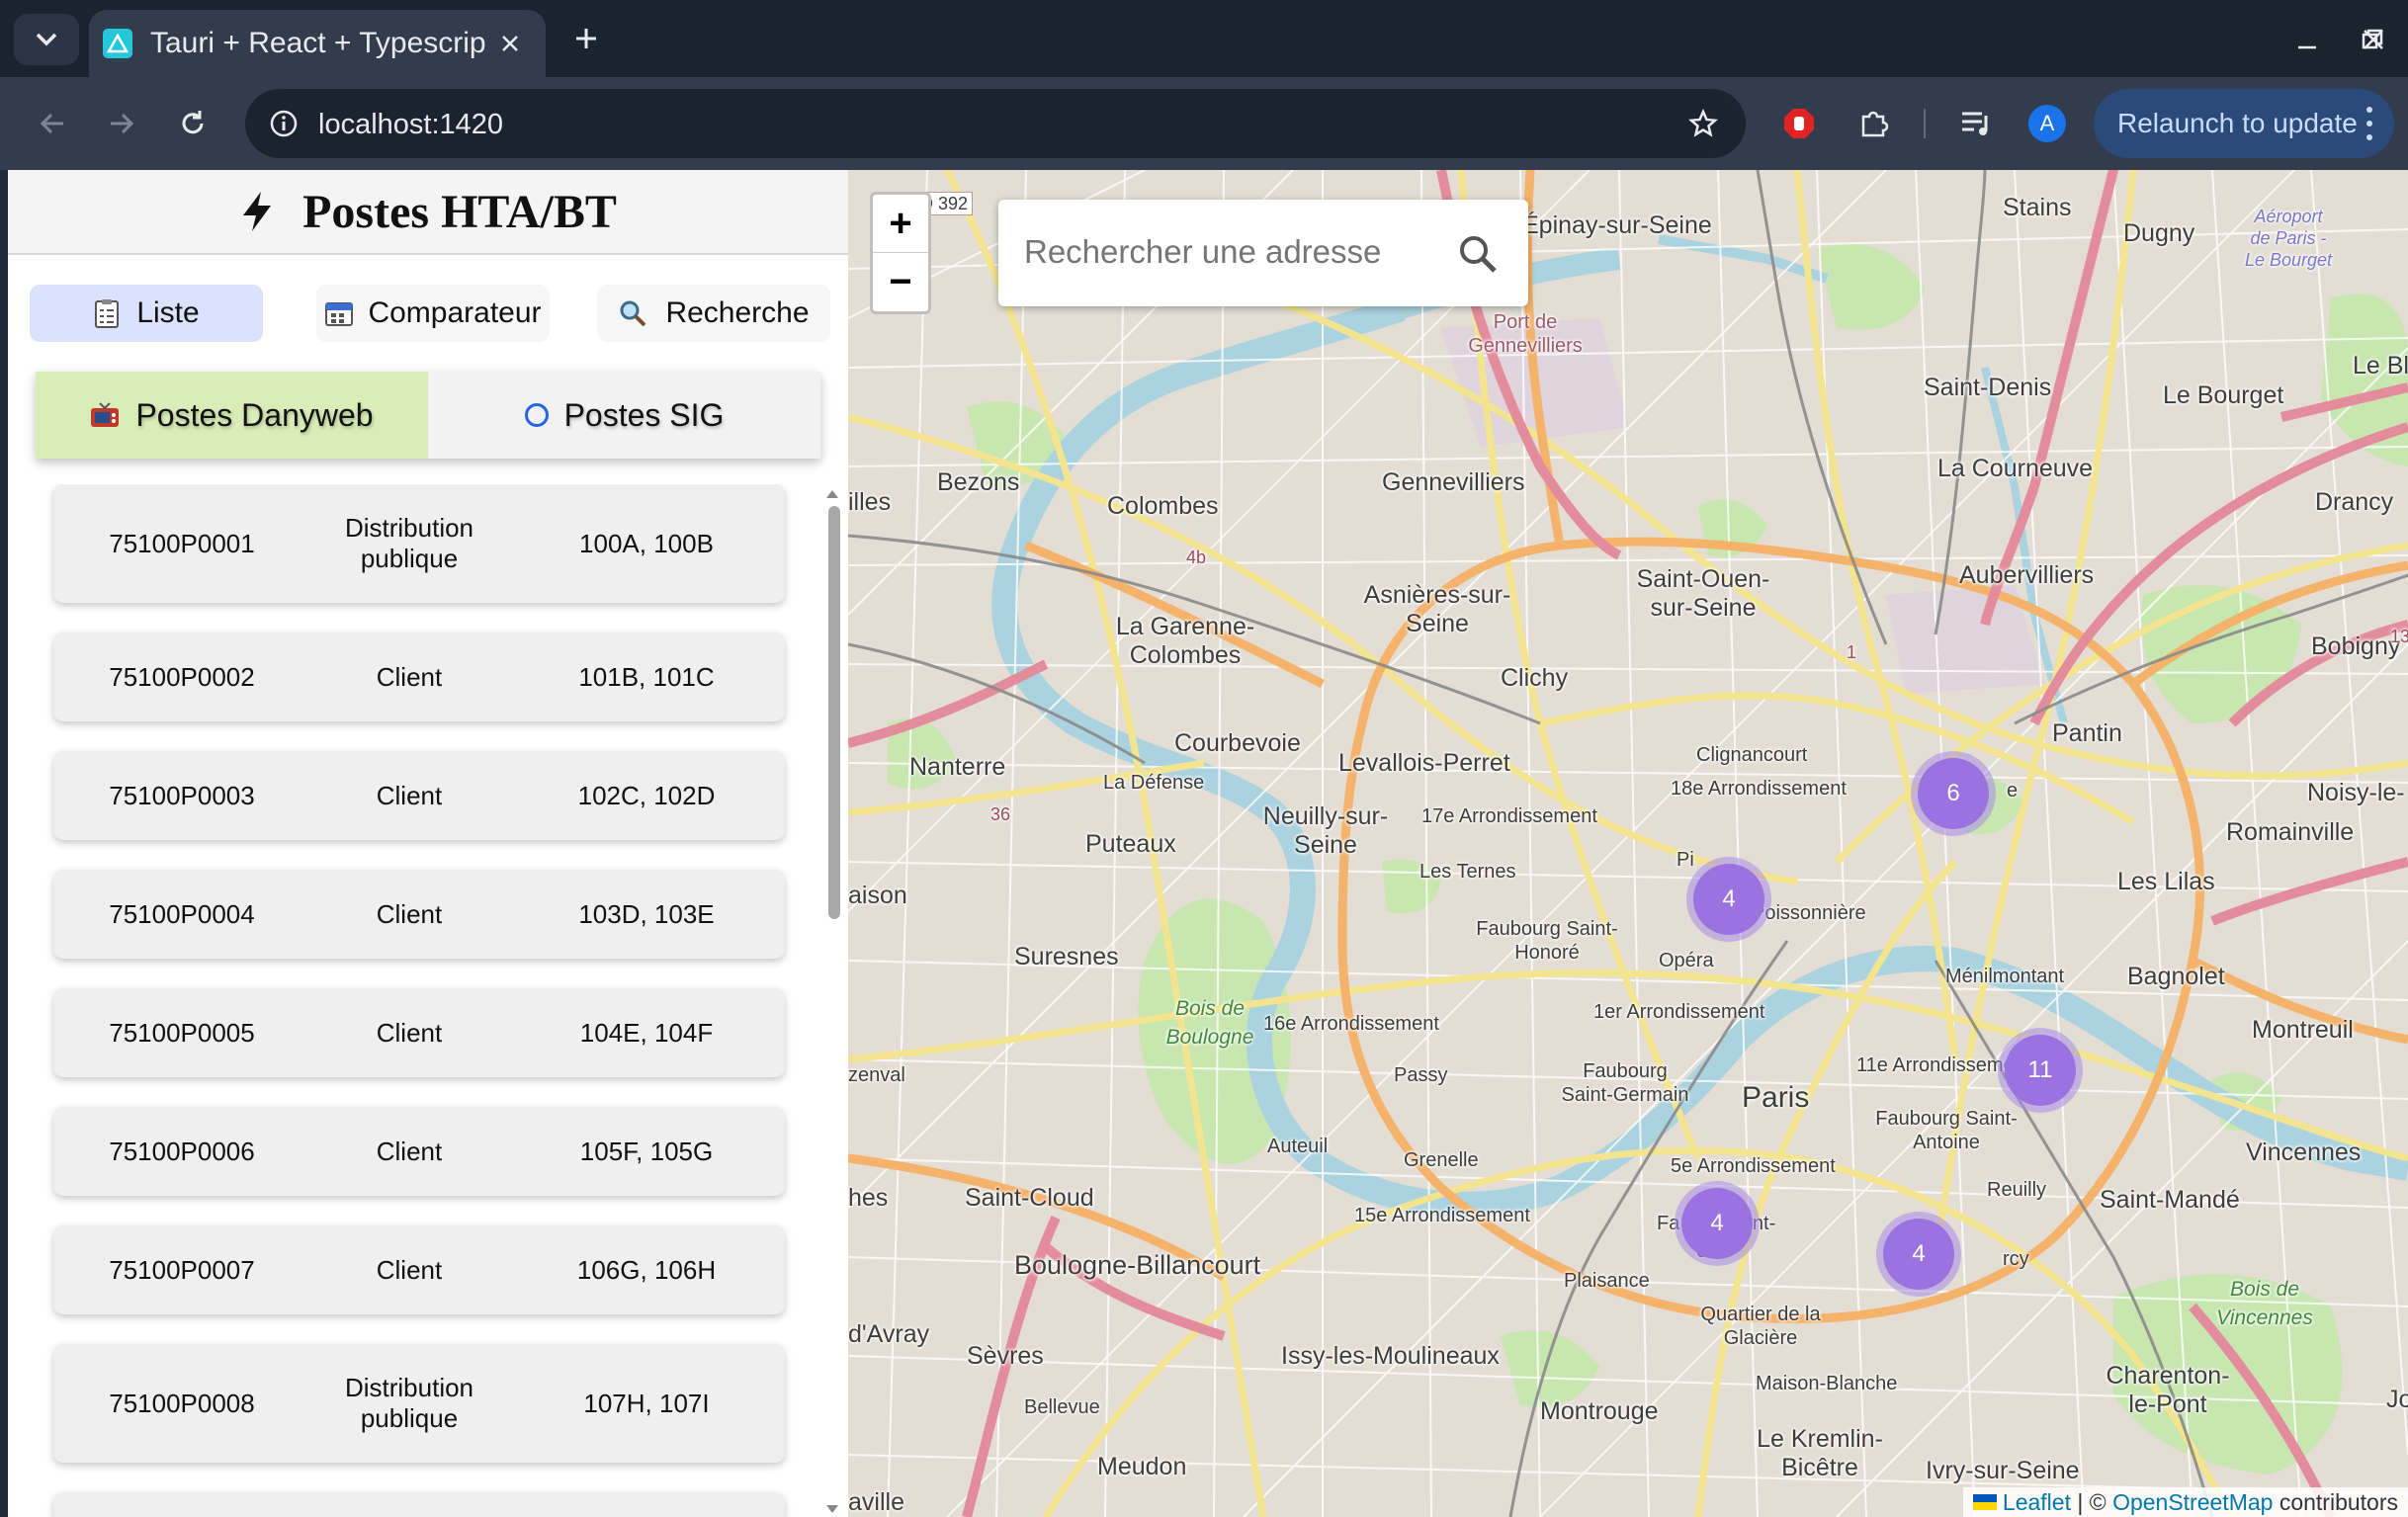 This screenshot has width=2408, height=1517. Describe the element at coordinates (182, 913) in the screenshot. I see `poste-id: 75100P0004` at that location.